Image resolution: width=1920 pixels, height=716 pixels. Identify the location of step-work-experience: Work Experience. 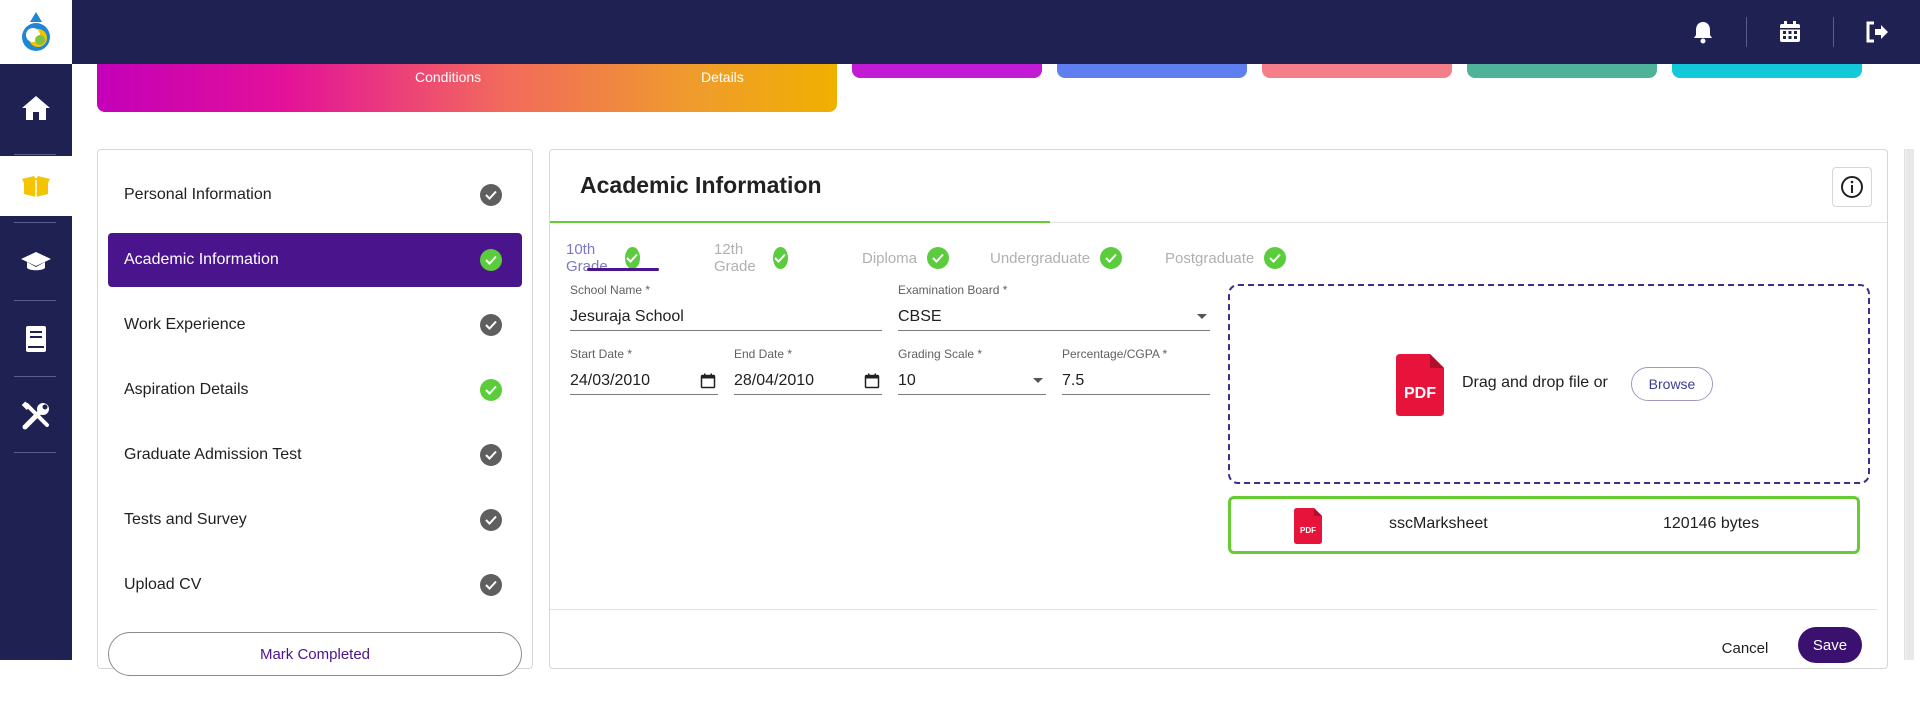
(315, 325).